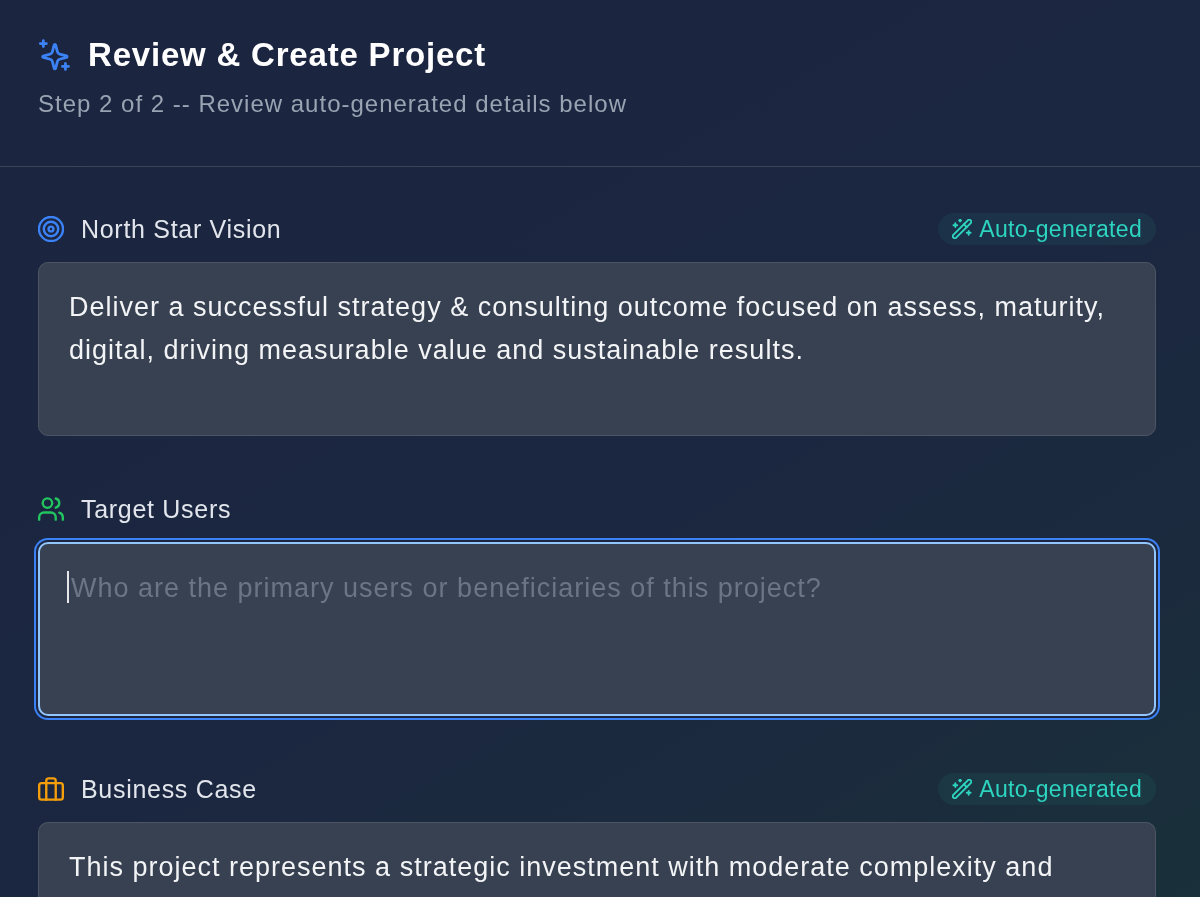  I want to click on text-area-field: This project represents a strategic investment with moderate complexity and, so click(597, 859).